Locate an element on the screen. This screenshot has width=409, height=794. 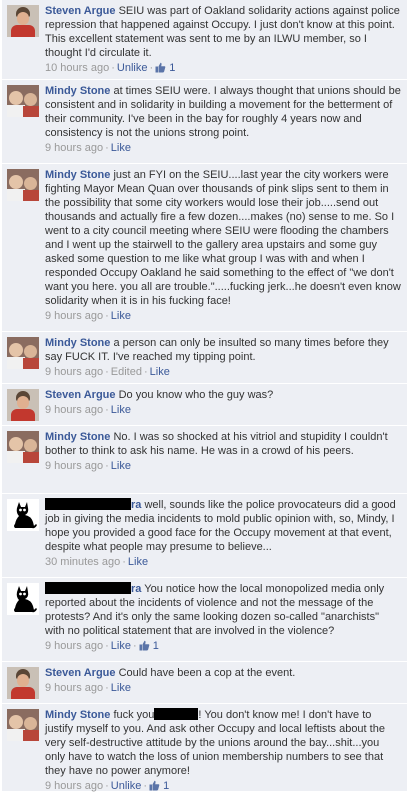
comment-meta: 9 hours ago · Edited · Like is located at coordinates (107, 372).